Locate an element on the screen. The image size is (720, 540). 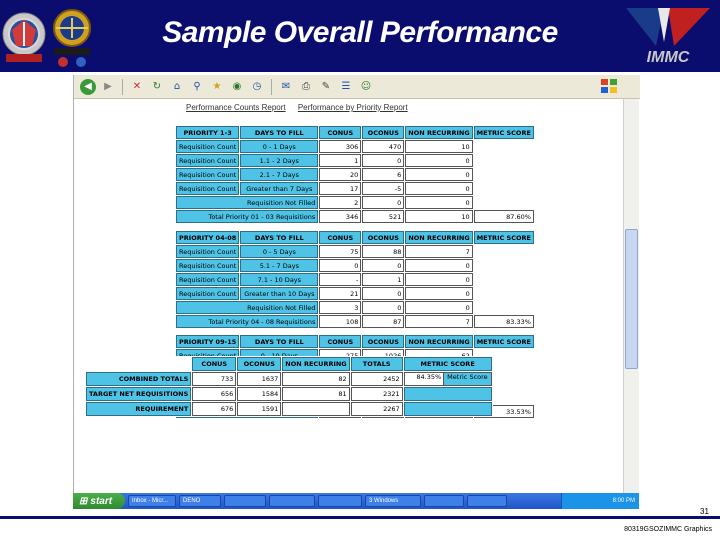
header-band: Sample Overall Performance IMMC is located at coordinates (360, 36).